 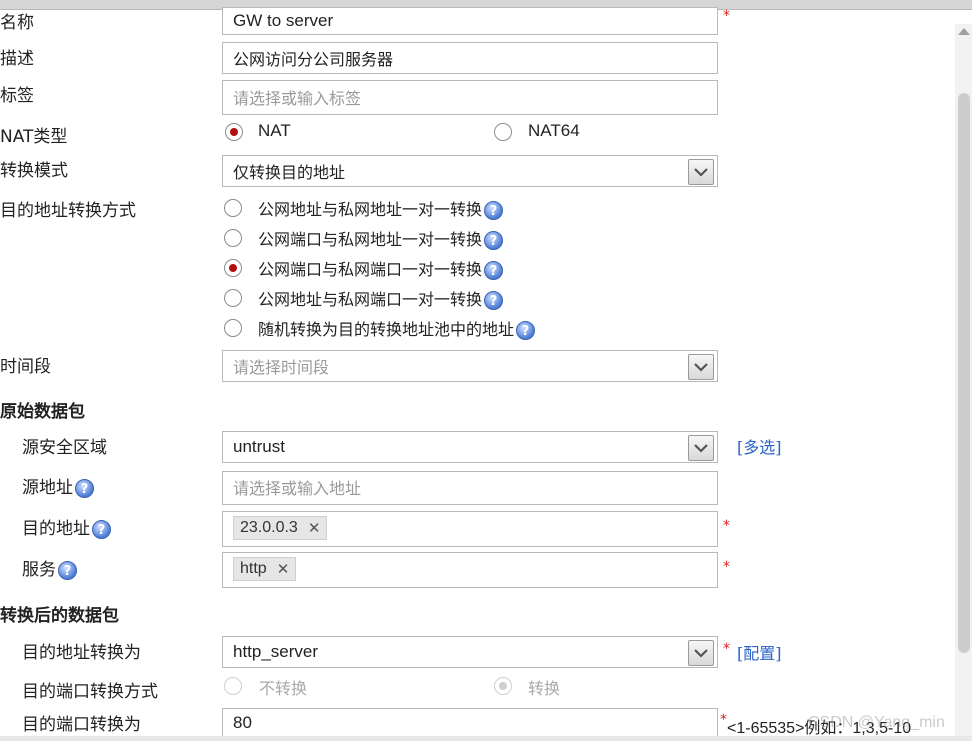 I want to click on port-method-option-convert: 转换, so click(x=544, y=688).